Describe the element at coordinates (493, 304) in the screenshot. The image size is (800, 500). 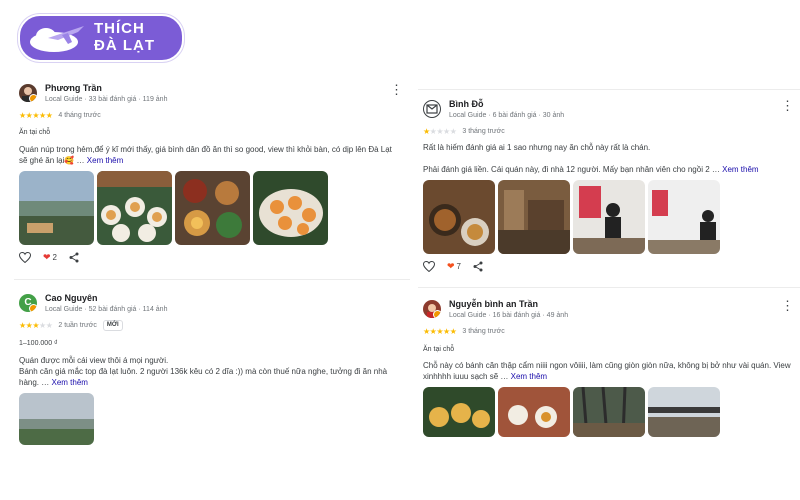
I see `reviewer-name: Nguyễn bình an Trần` at that location.